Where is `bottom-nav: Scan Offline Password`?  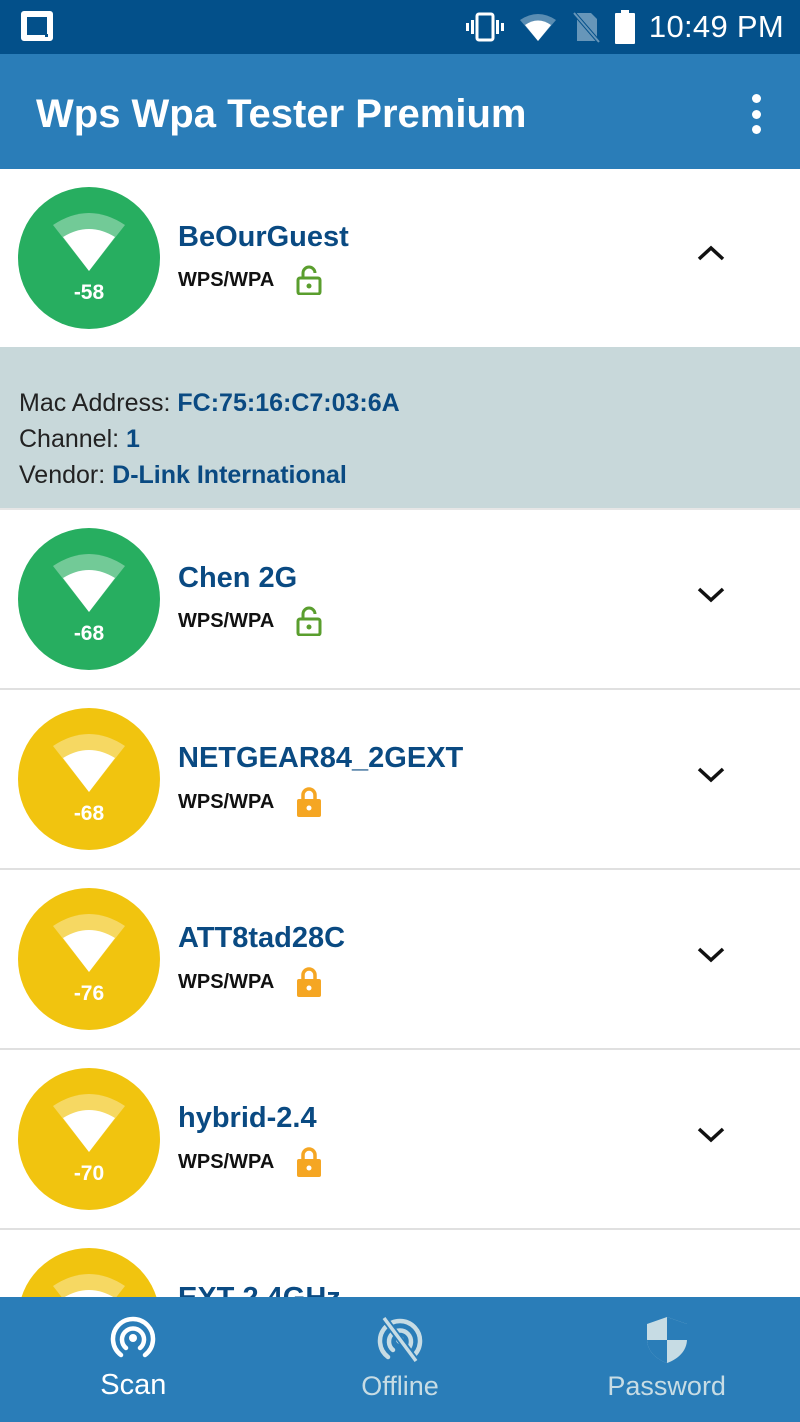
bottom-nav: Scan Offline Password is located at coordinates (400, 1359).